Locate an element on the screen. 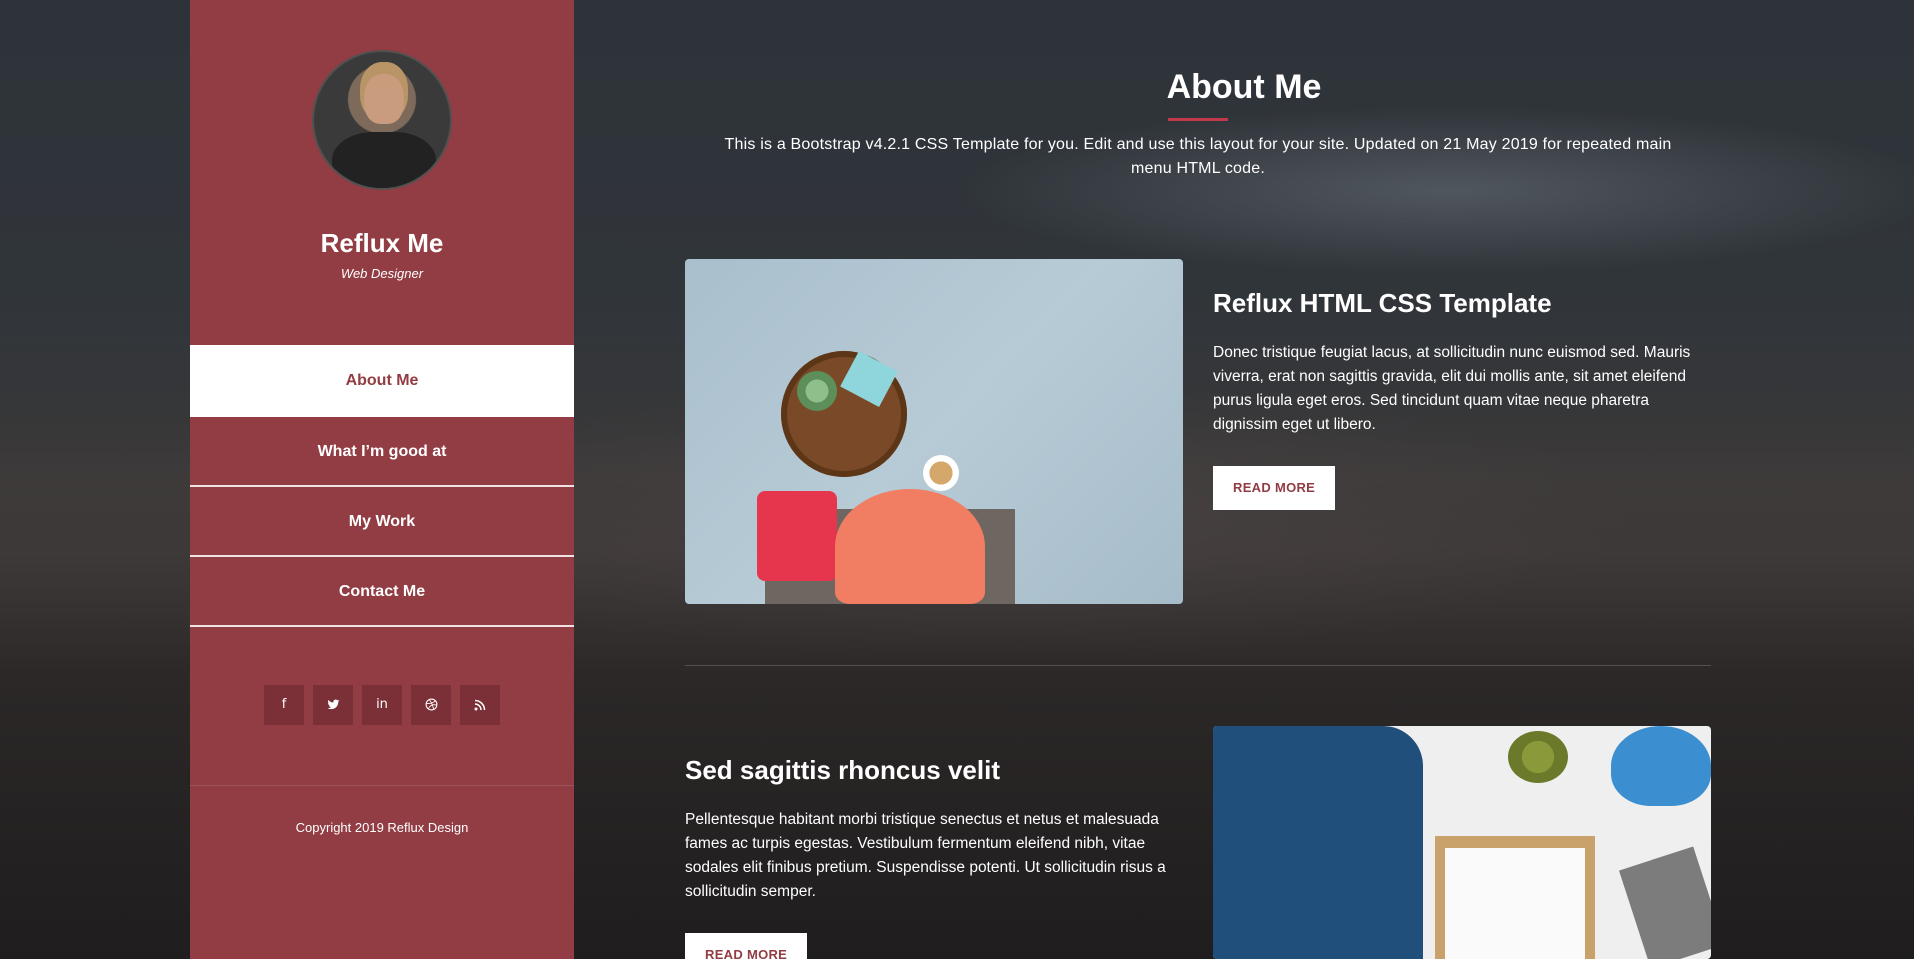 The image size is (1914, 959). dribbble-icon is located at coordinates (431, 705).